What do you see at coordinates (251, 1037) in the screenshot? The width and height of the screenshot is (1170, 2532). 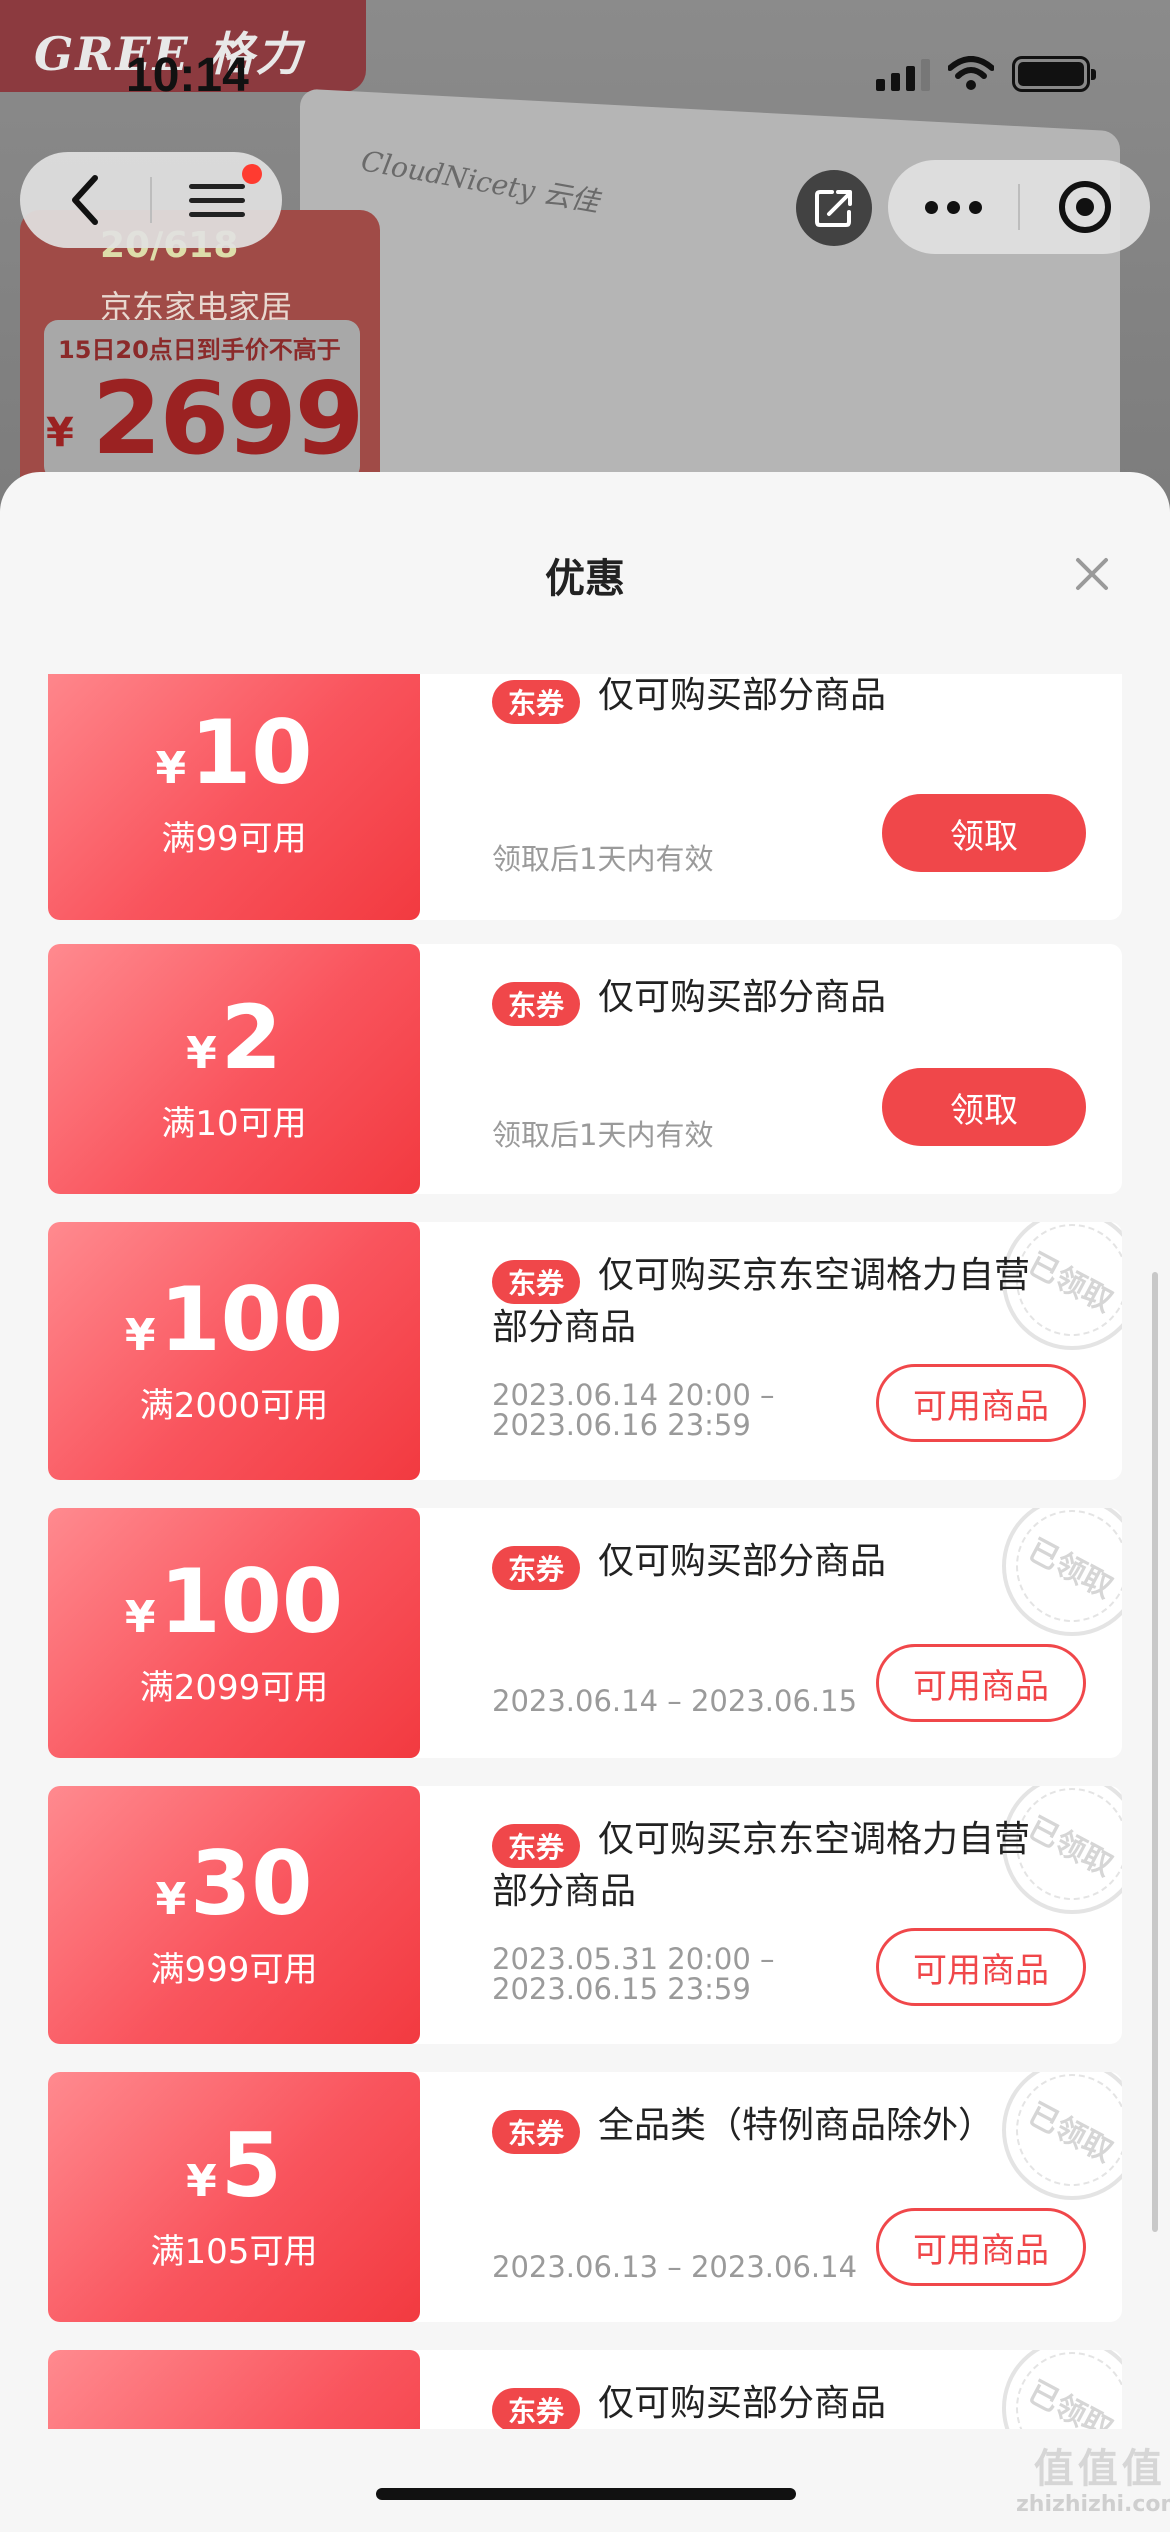 I see `coupon-value: 2` at bounding box center [251, 1037].